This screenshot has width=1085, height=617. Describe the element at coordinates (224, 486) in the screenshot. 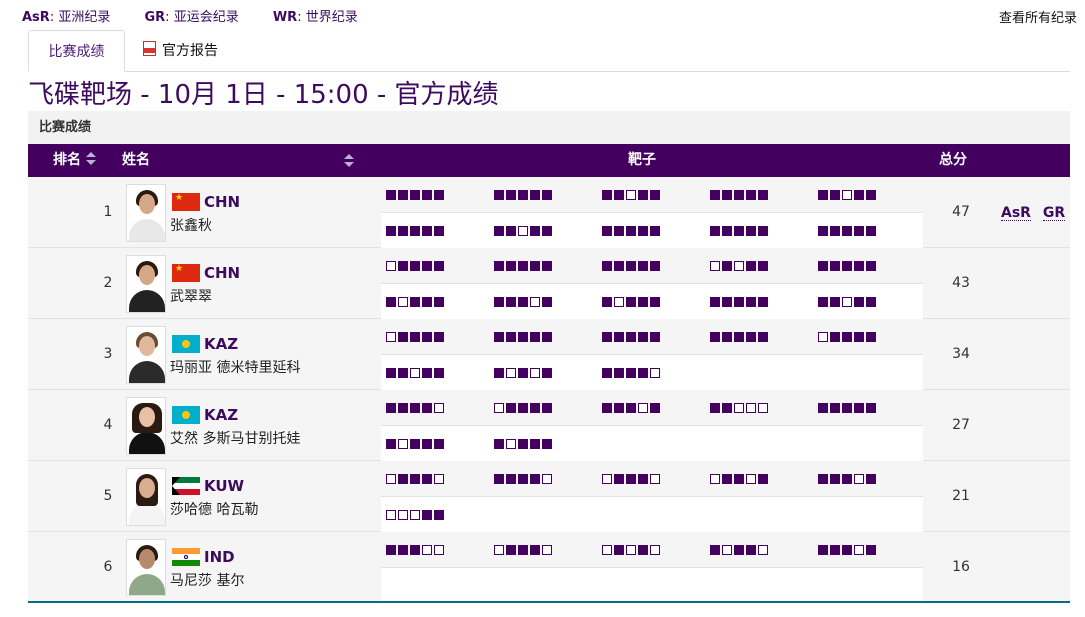

I see `noc-code: KUW` at that location.